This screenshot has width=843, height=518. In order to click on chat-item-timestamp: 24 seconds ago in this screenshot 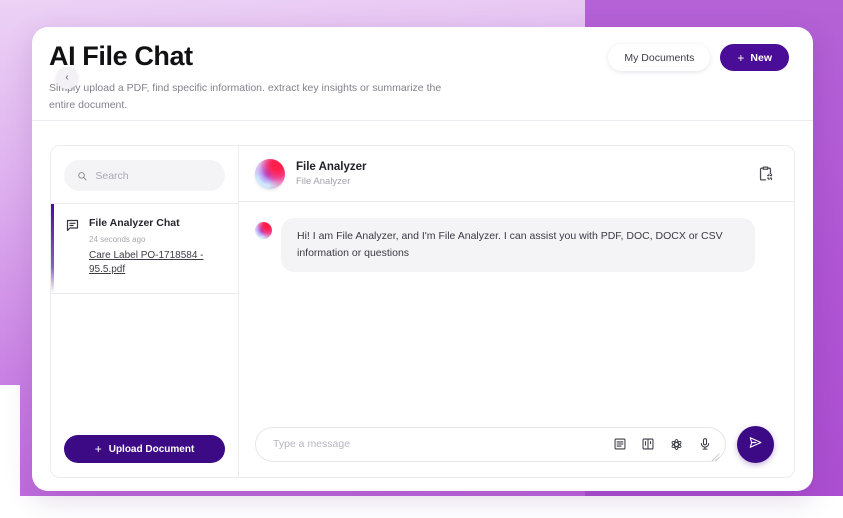, I will do `click(117, 239)`.